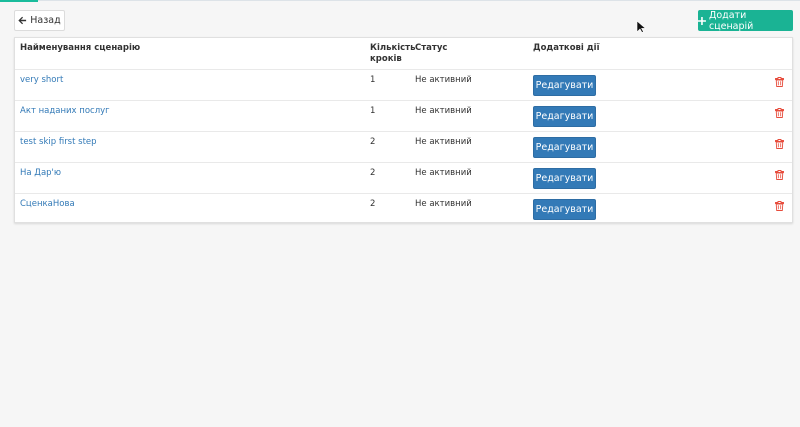  What do you see at coordinates (731, 20) in the screenshot?
I see `add-scenario-button-label: Додати сценарій` at bounding box center [731, 20].